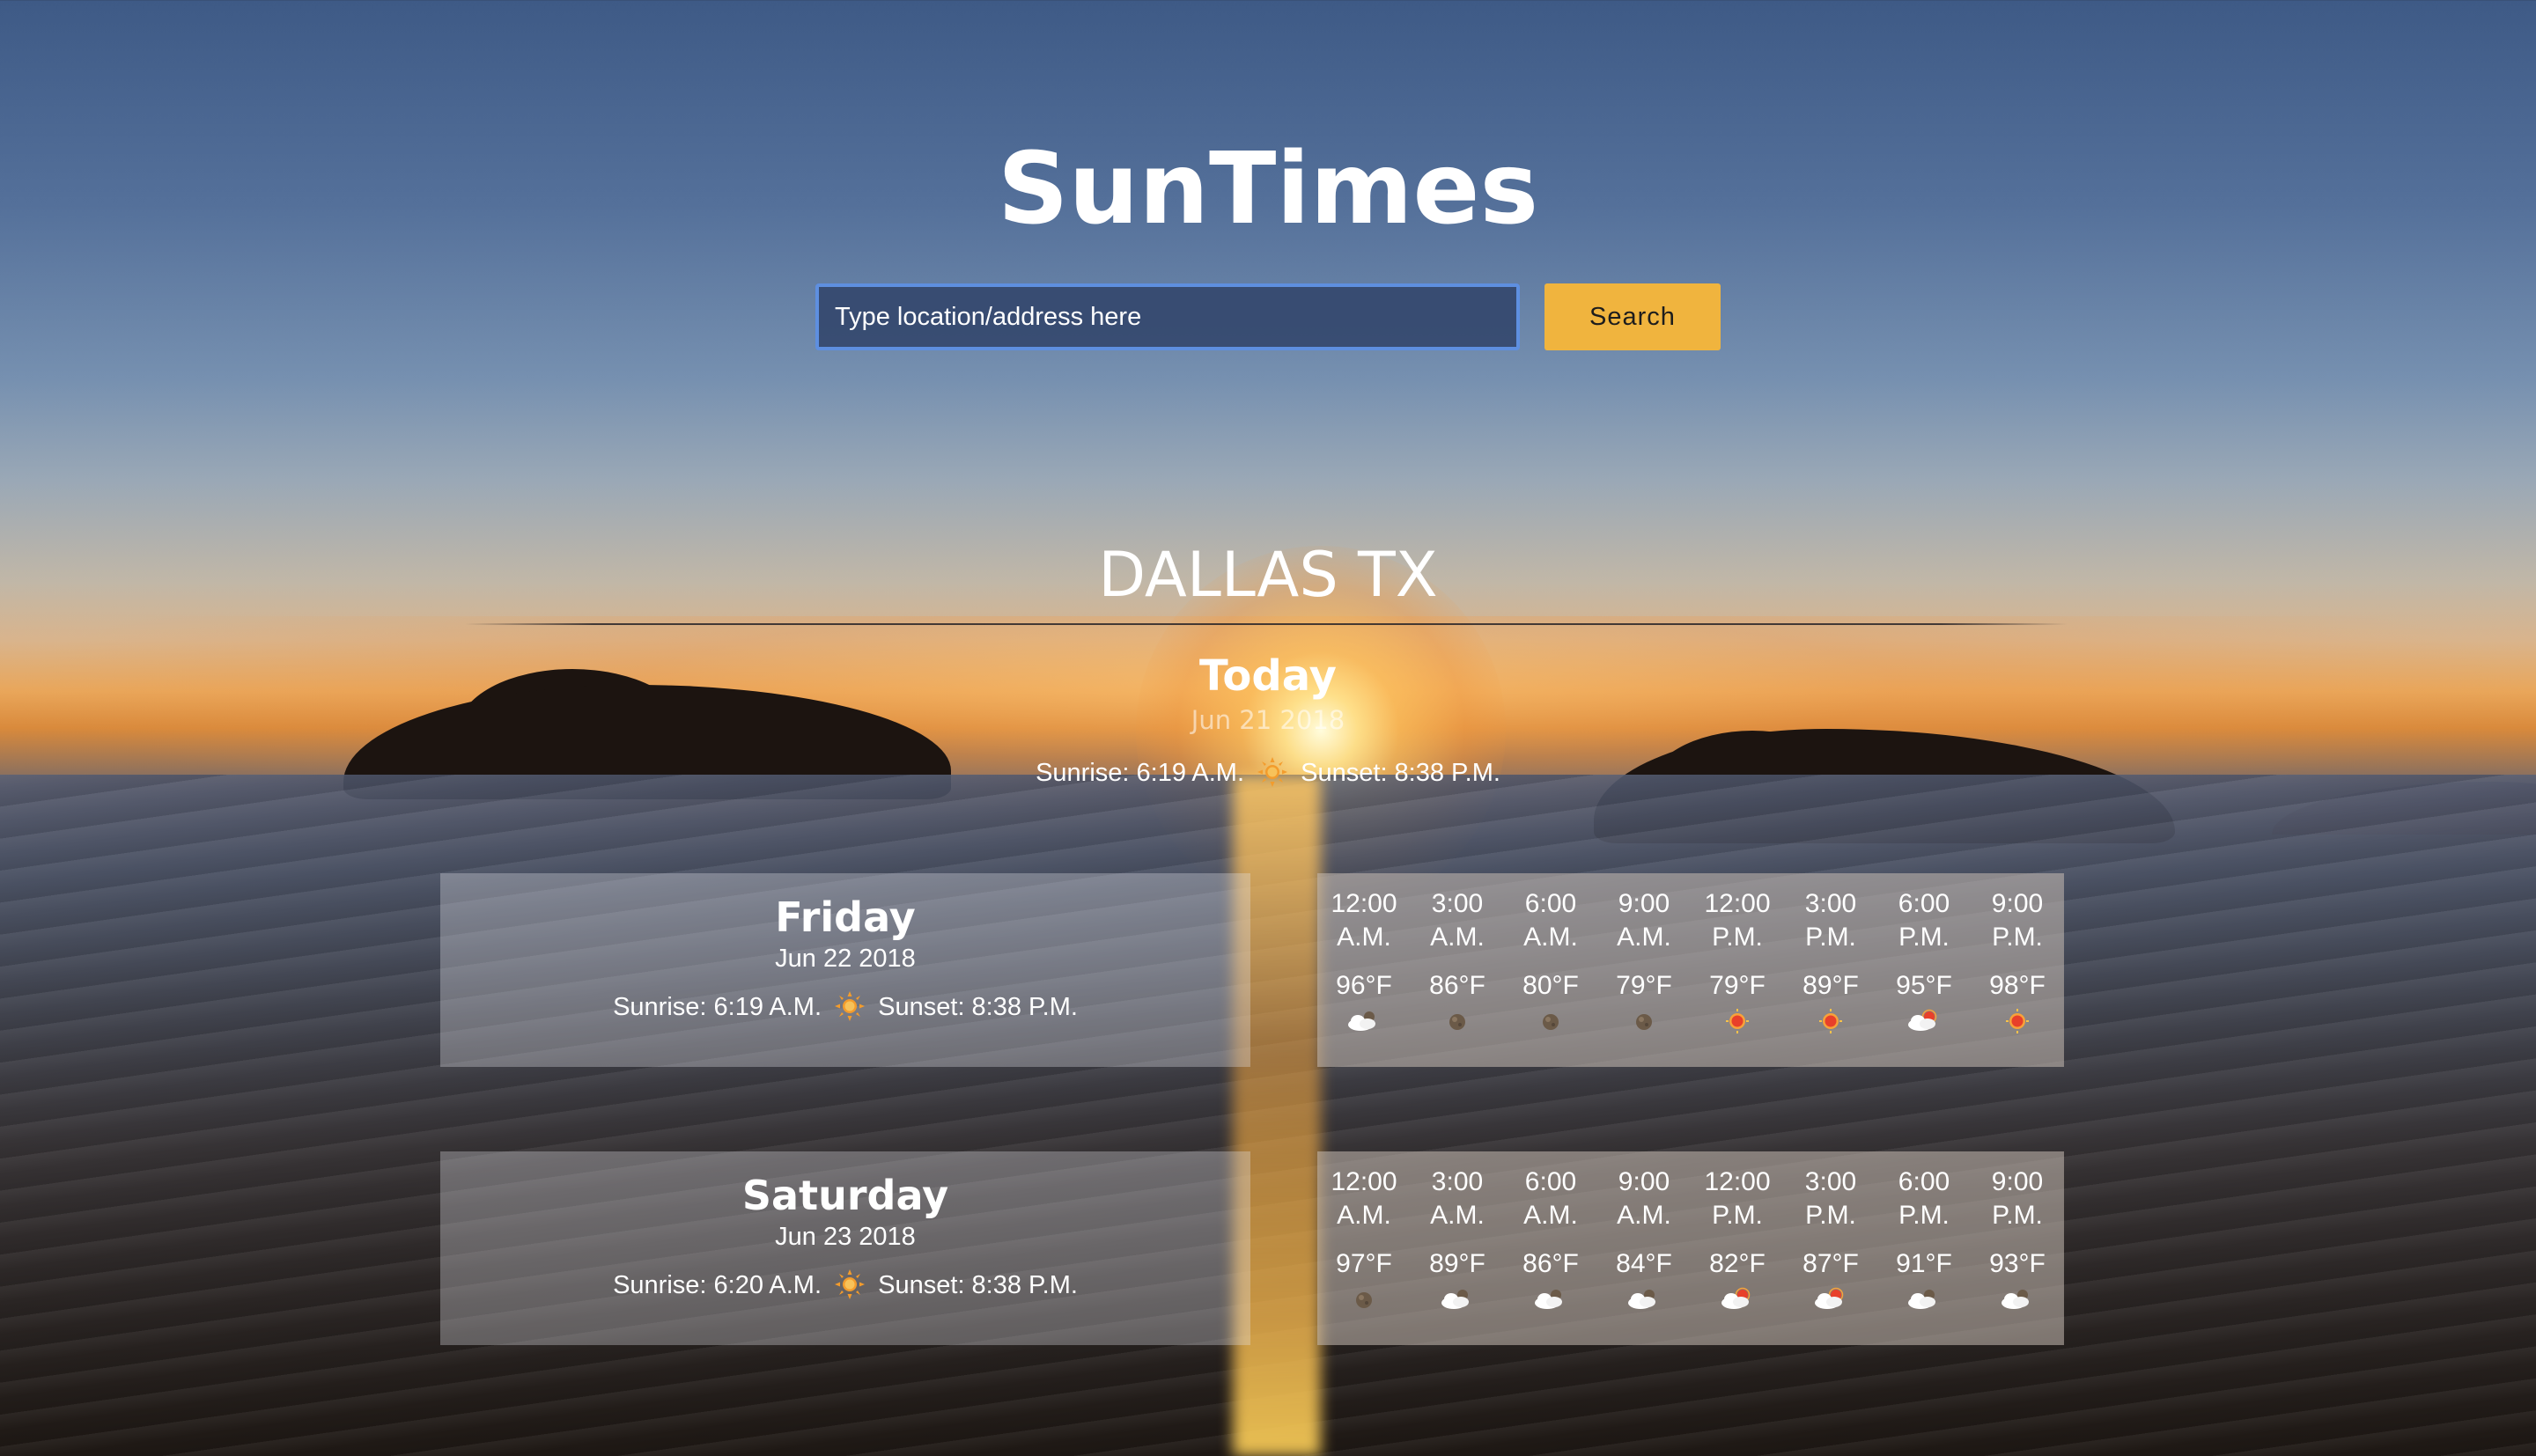 The height and width of the screenshot is (1456, 2536). Describe the element at coordinates (1924, 1263) in the screenshot. I see `hour-temperature: 91°F` at that location.